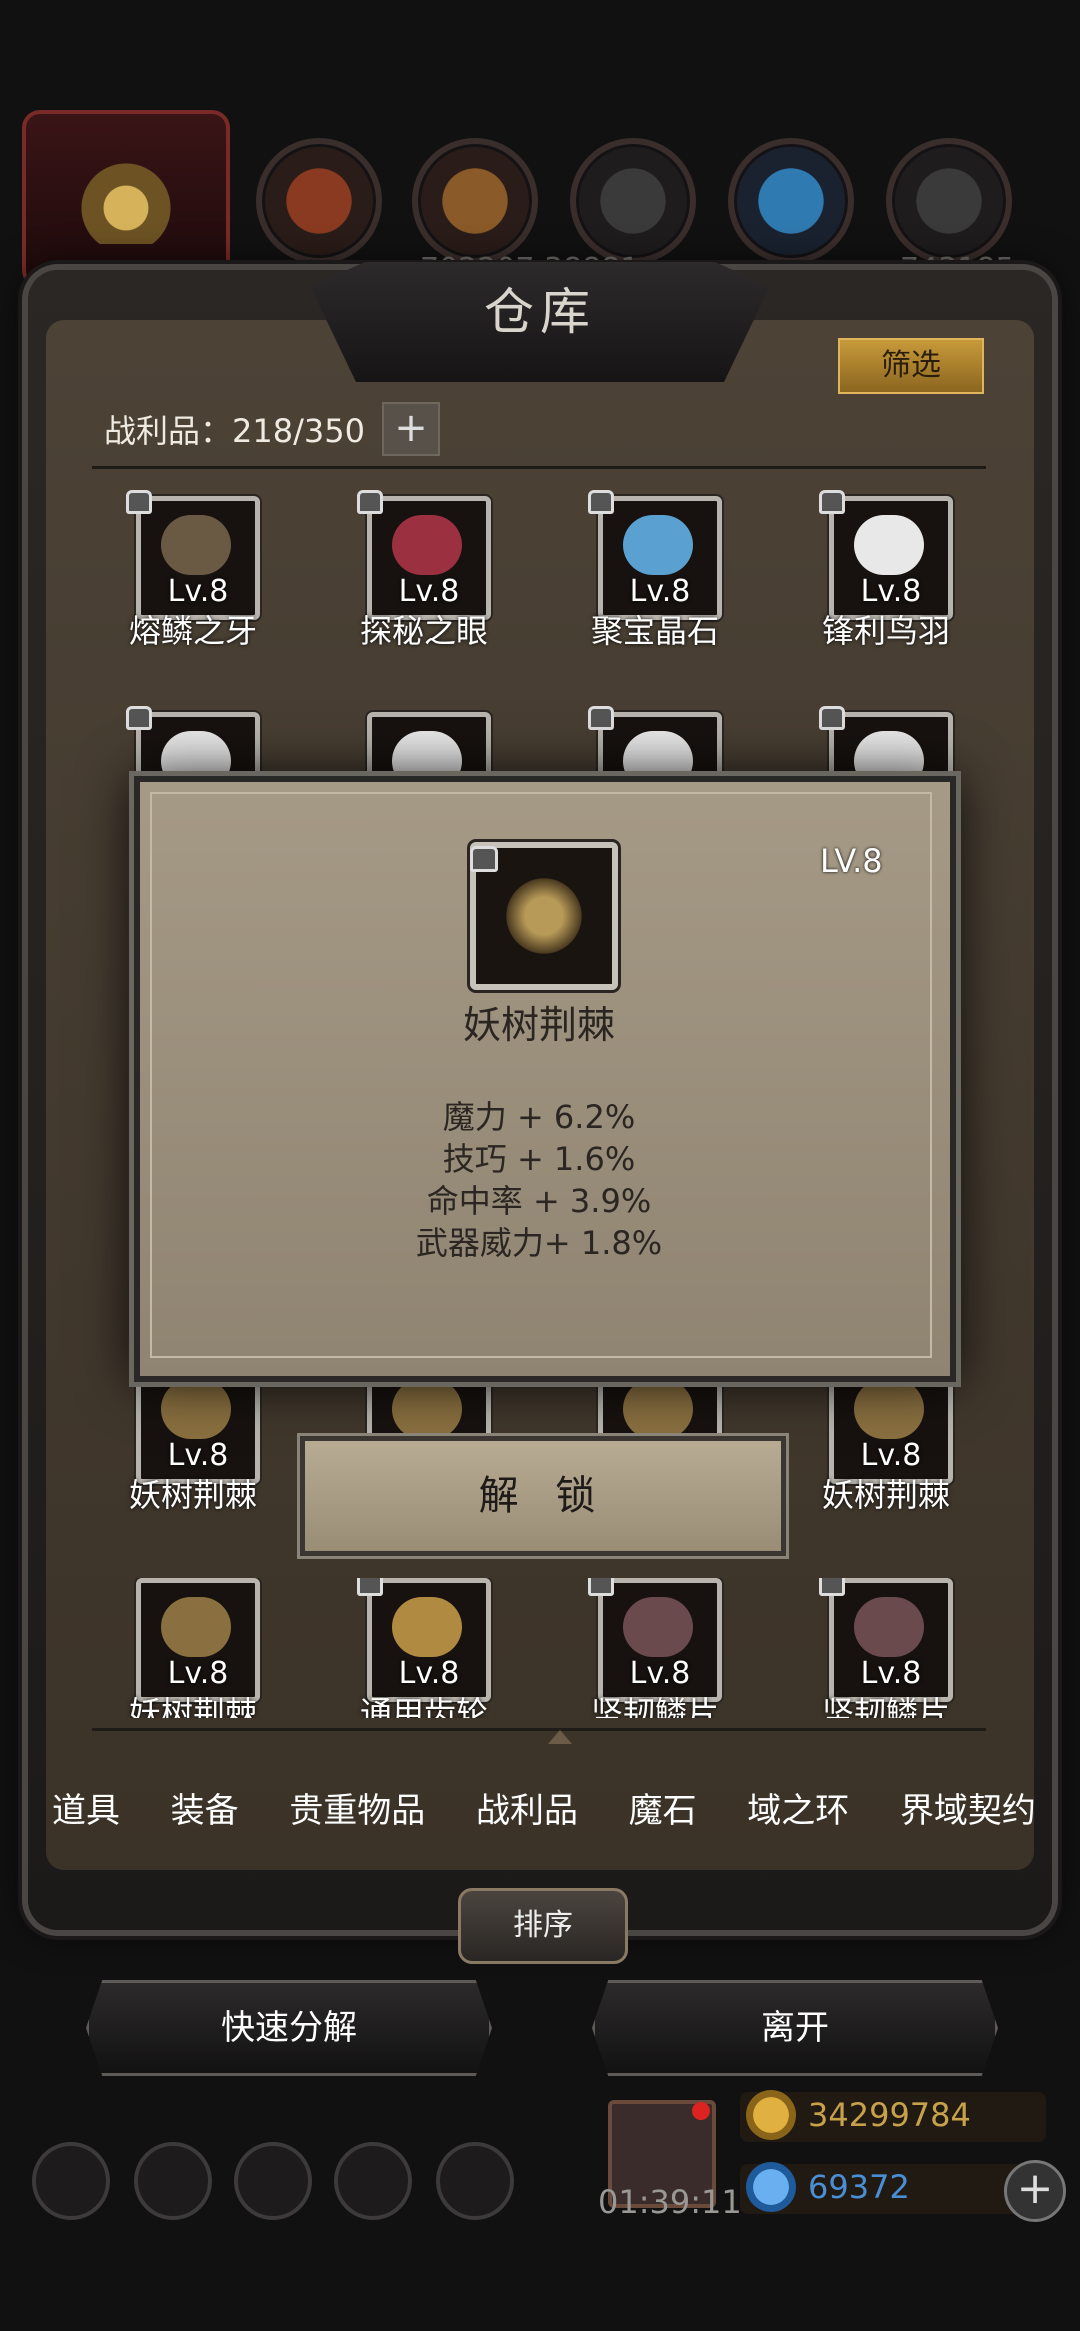  What do you see at coordinates (771, 2115) in the screenshot?
I see `gold-coin-icon` at bounding box center [771, 2115].